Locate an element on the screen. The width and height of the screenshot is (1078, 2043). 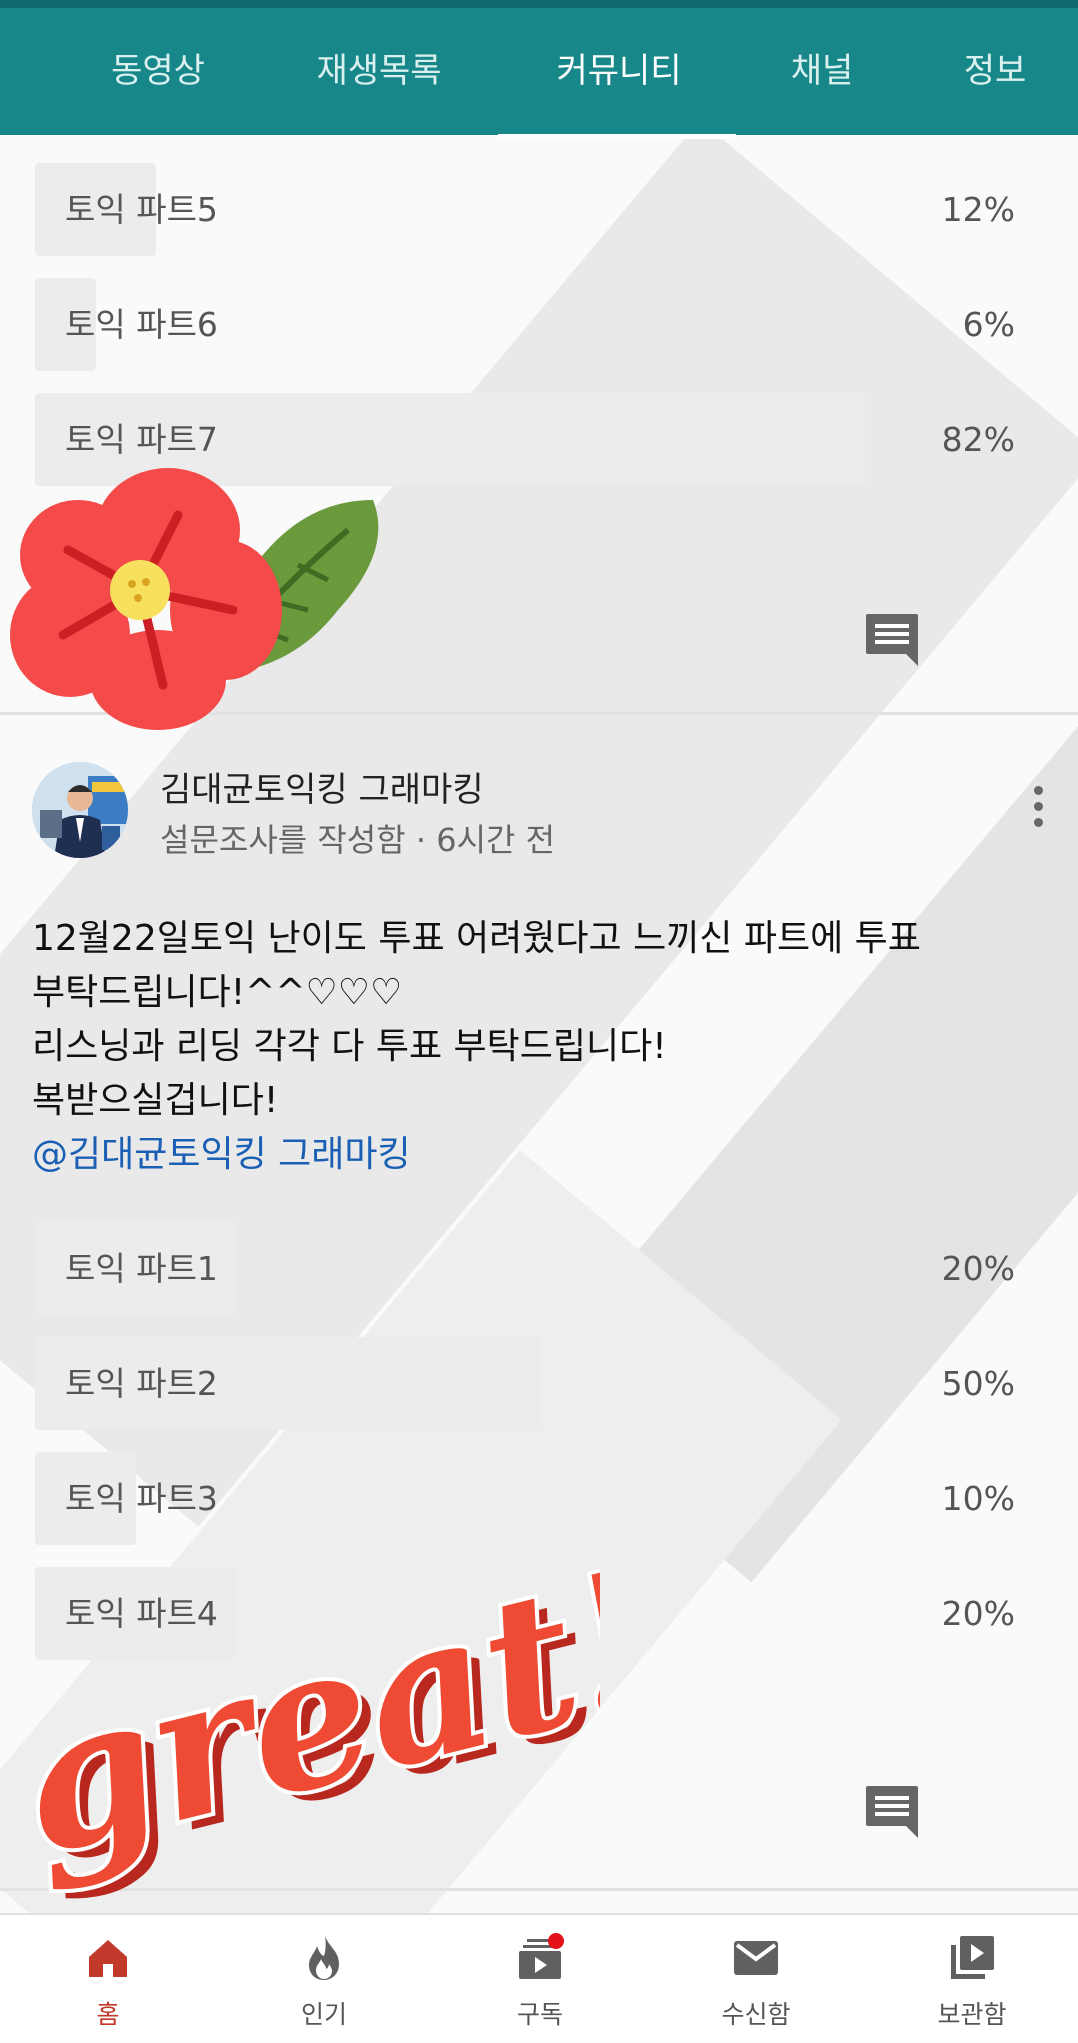
poll-option: 토익 파트2 50% is located at coordinates (535, 1383).